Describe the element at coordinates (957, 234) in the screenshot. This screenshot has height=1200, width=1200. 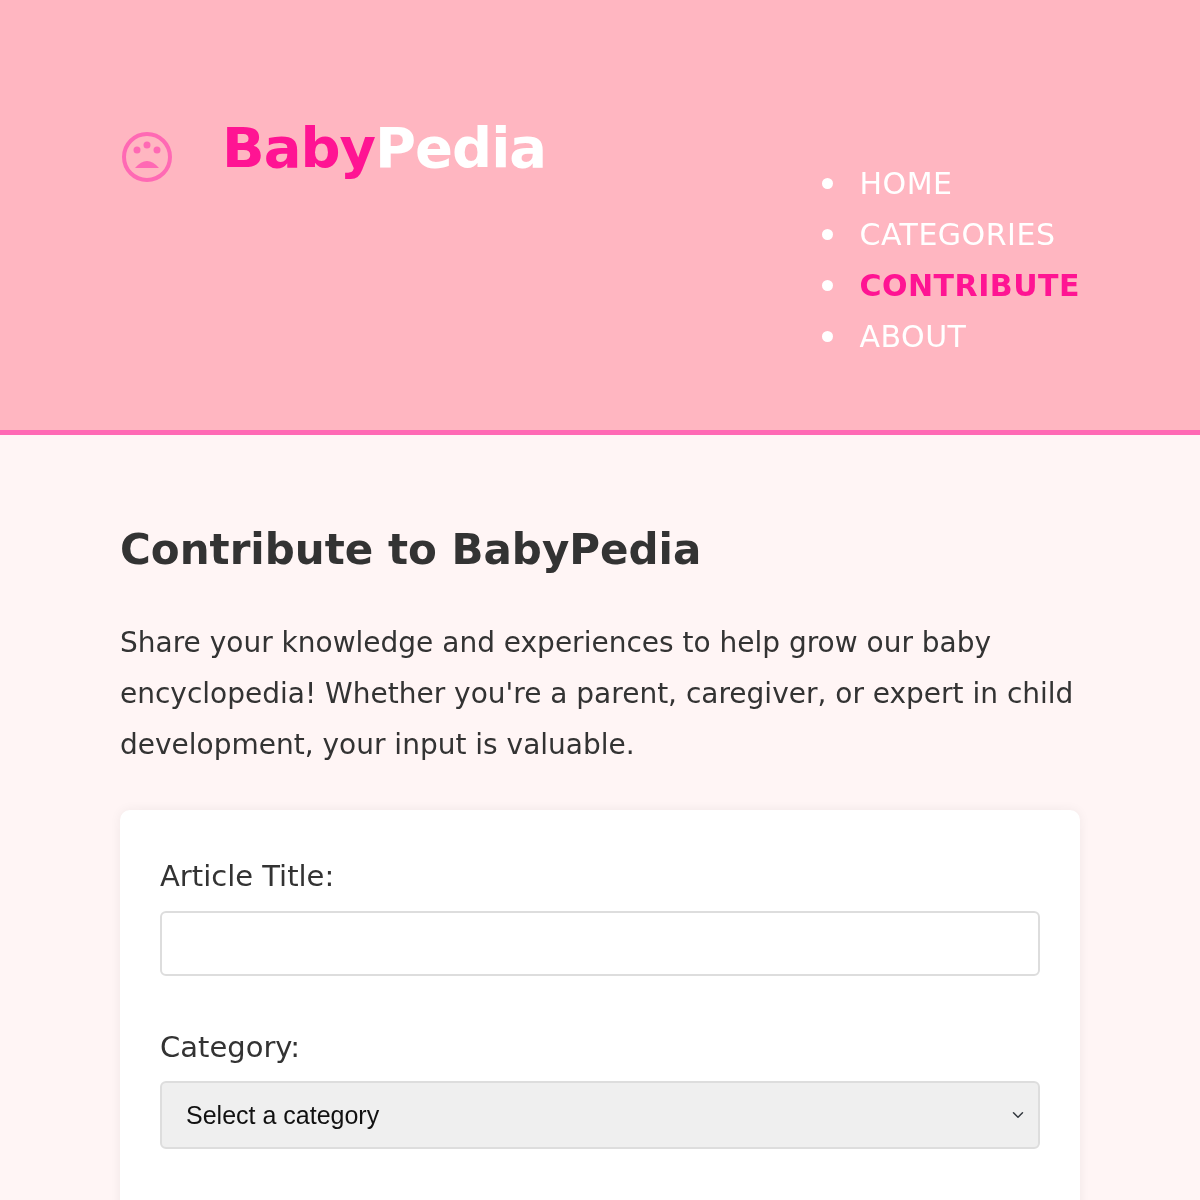
I see `nav-link: CATEGORIES` at that location.